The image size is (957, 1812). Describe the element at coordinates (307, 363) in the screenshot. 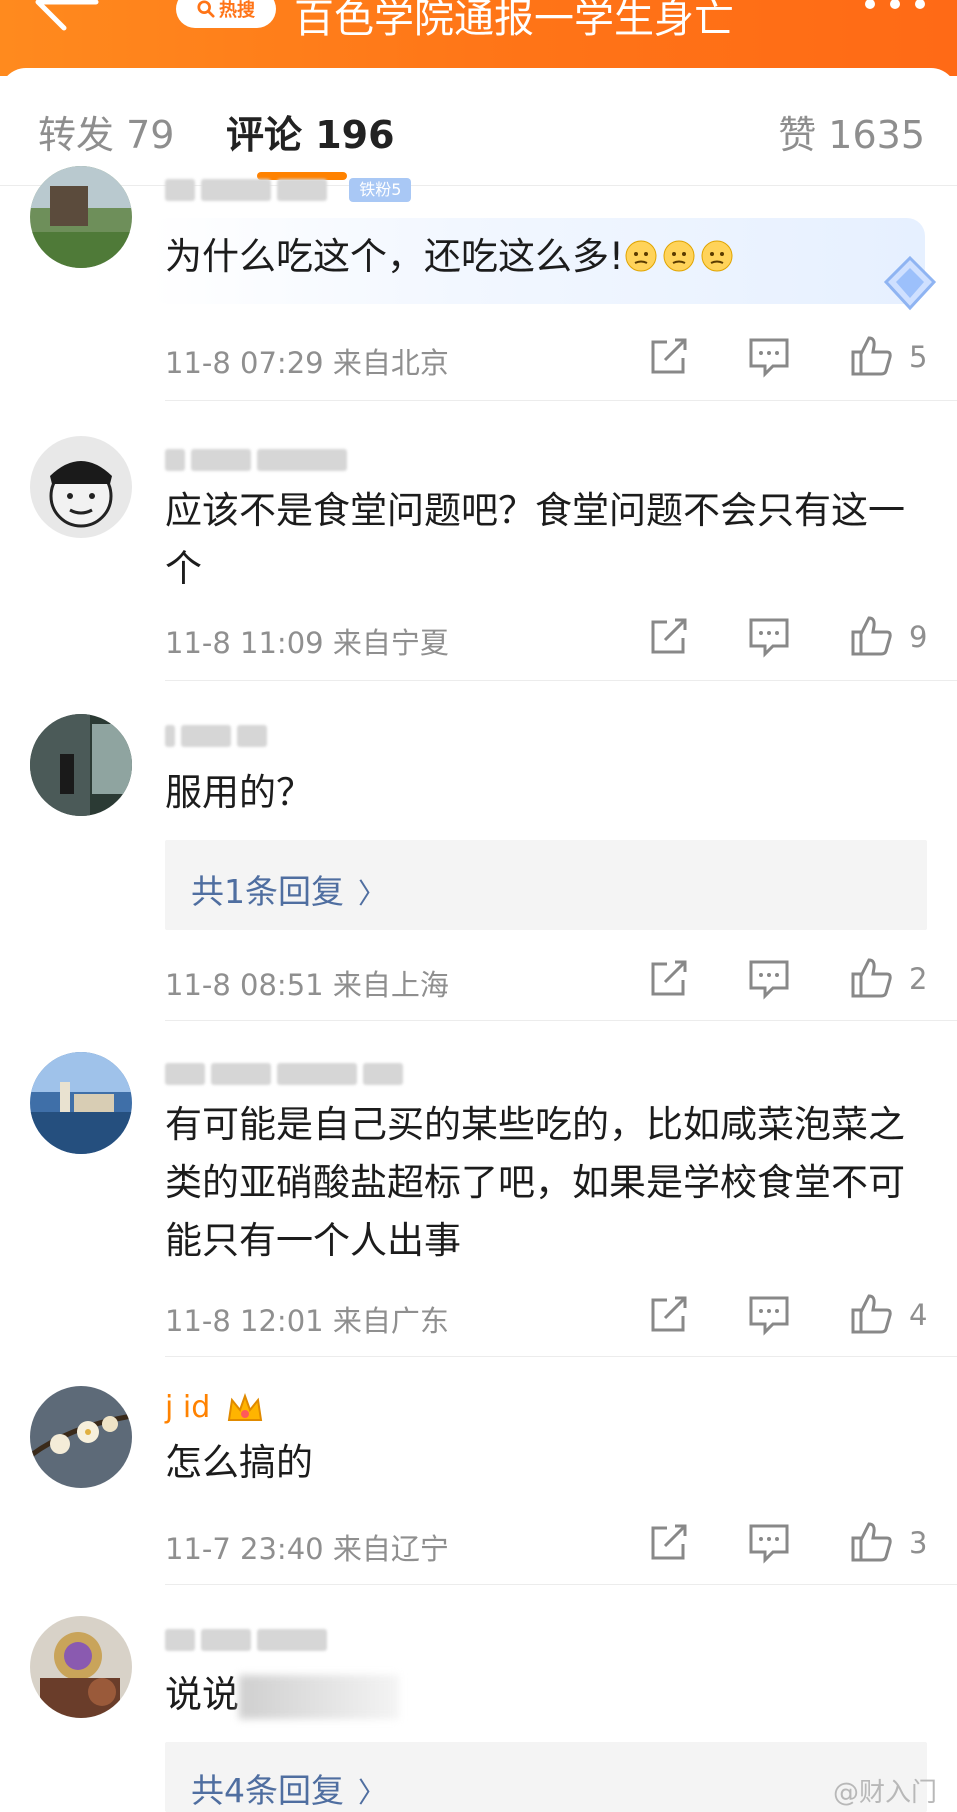

I see `comment-time-location: 11-8 07:29 来自北京` at that location.